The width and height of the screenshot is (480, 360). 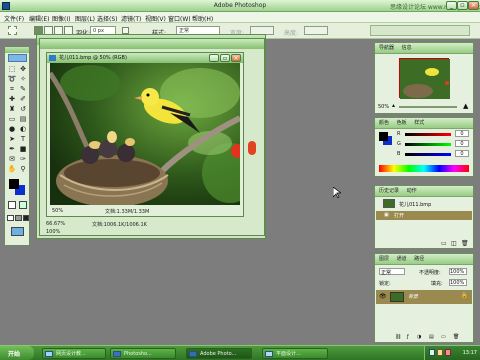 I want to click on foreground-color-swatch, so click(x=14, y=184).